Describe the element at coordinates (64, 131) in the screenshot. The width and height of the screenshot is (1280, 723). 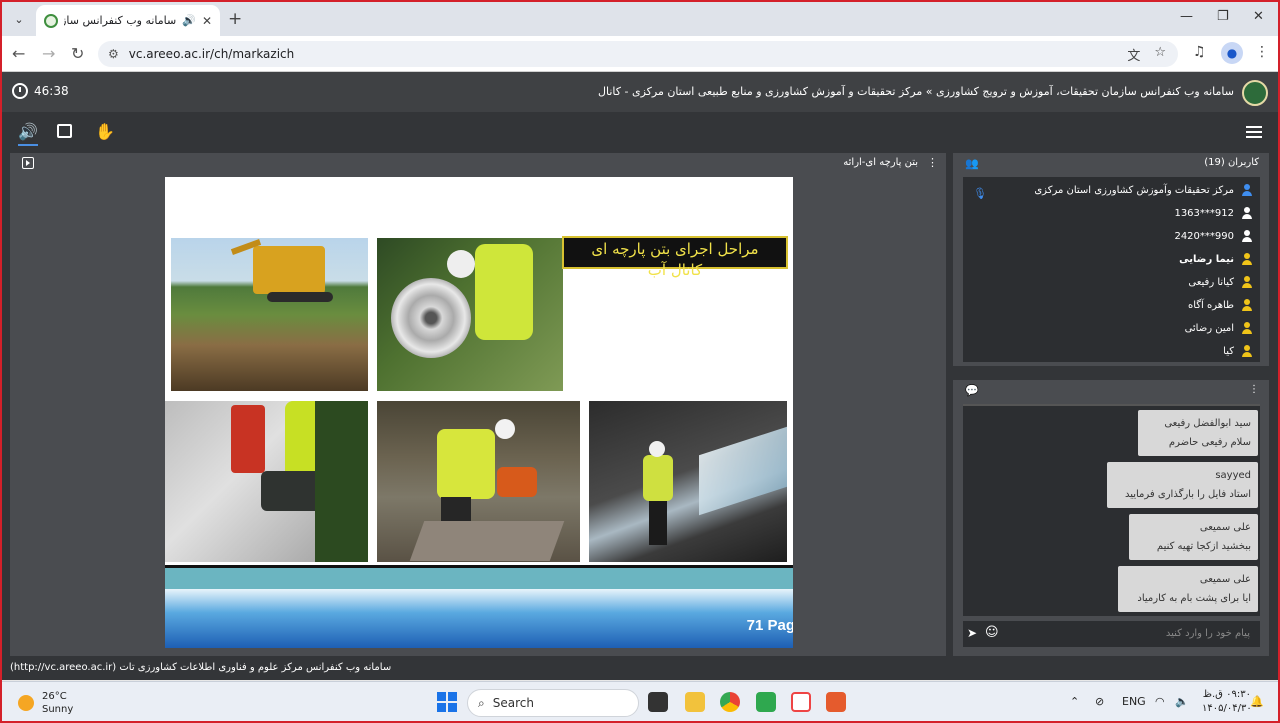
I see `presentation-toggle-icon` at that location.